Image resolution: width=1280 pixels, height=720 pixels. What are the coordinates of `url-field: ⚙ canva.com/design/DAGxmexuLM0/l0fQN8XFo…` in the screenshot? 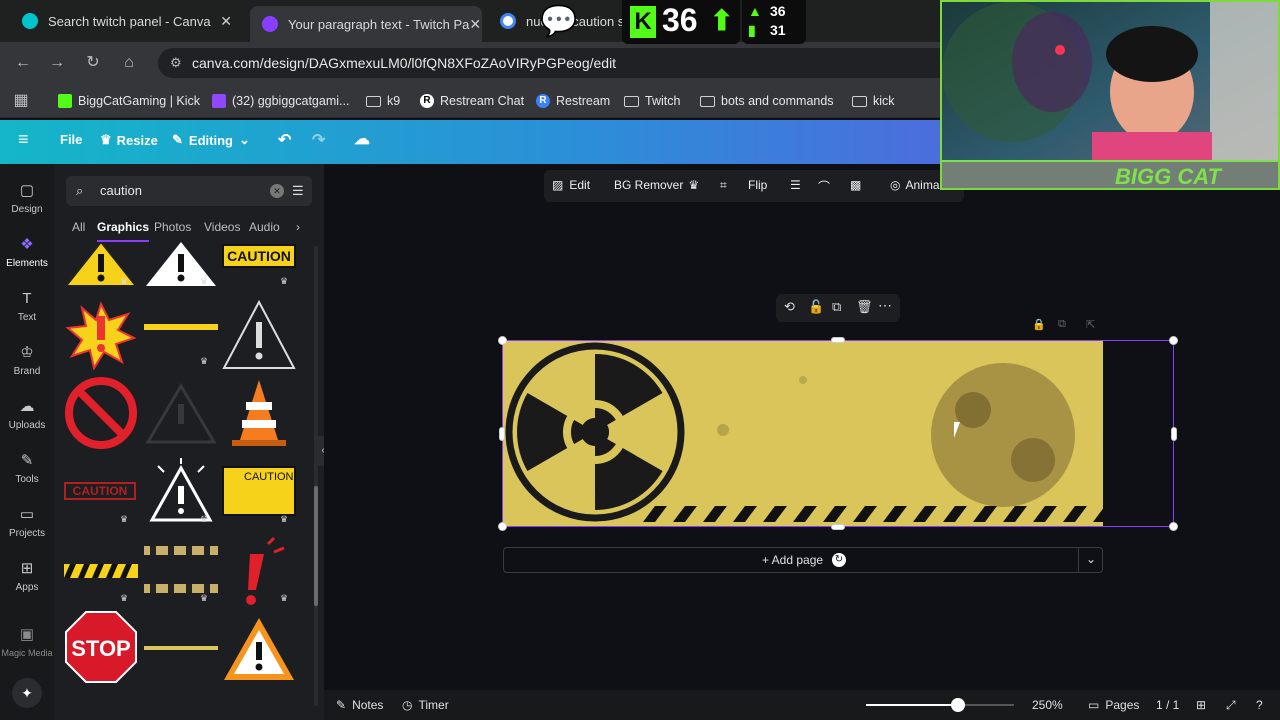 It's located at (558, 63).